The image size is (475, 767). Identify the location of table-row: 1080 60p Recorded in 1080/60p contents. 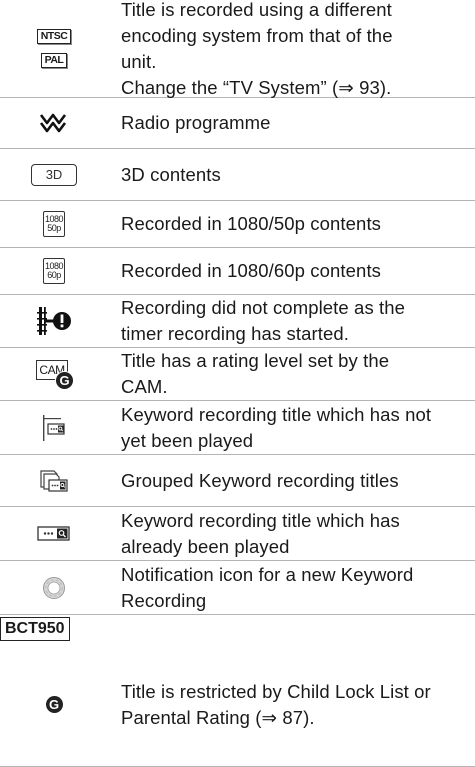
(237, 271).